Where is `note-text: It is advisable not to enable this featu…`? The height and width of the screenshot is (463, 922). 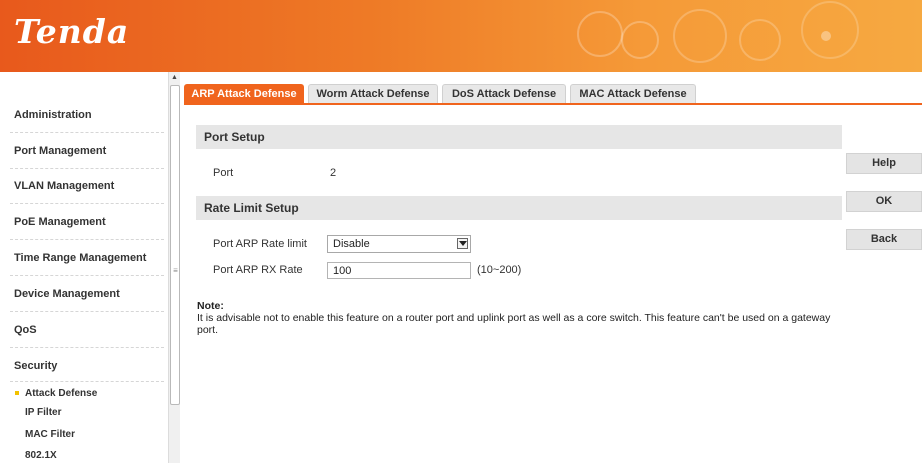
note-text: It is advisable not to enable this featu… is located at coordinates (514, 324).